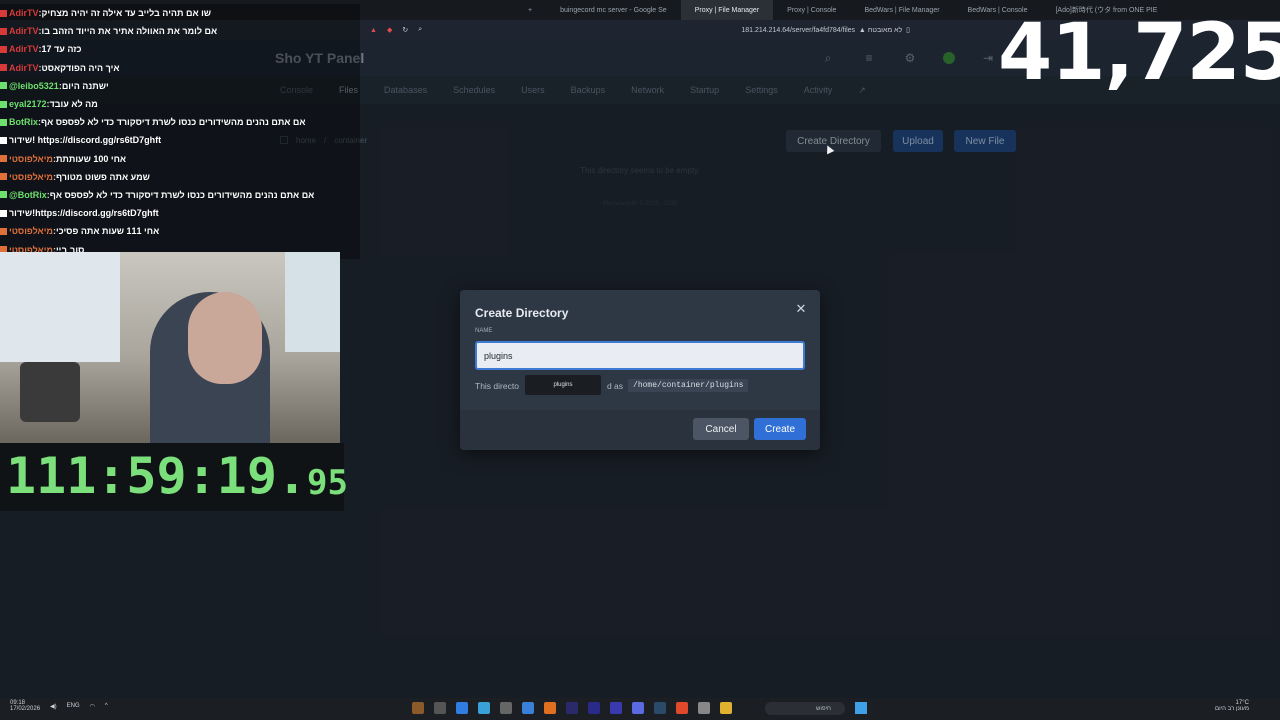  Describe the element at coordinates (129, 31) in the screenshot. I see `chat-message: אם לומר את האוולה אתיר את הייוד הזהב בו` at that location.